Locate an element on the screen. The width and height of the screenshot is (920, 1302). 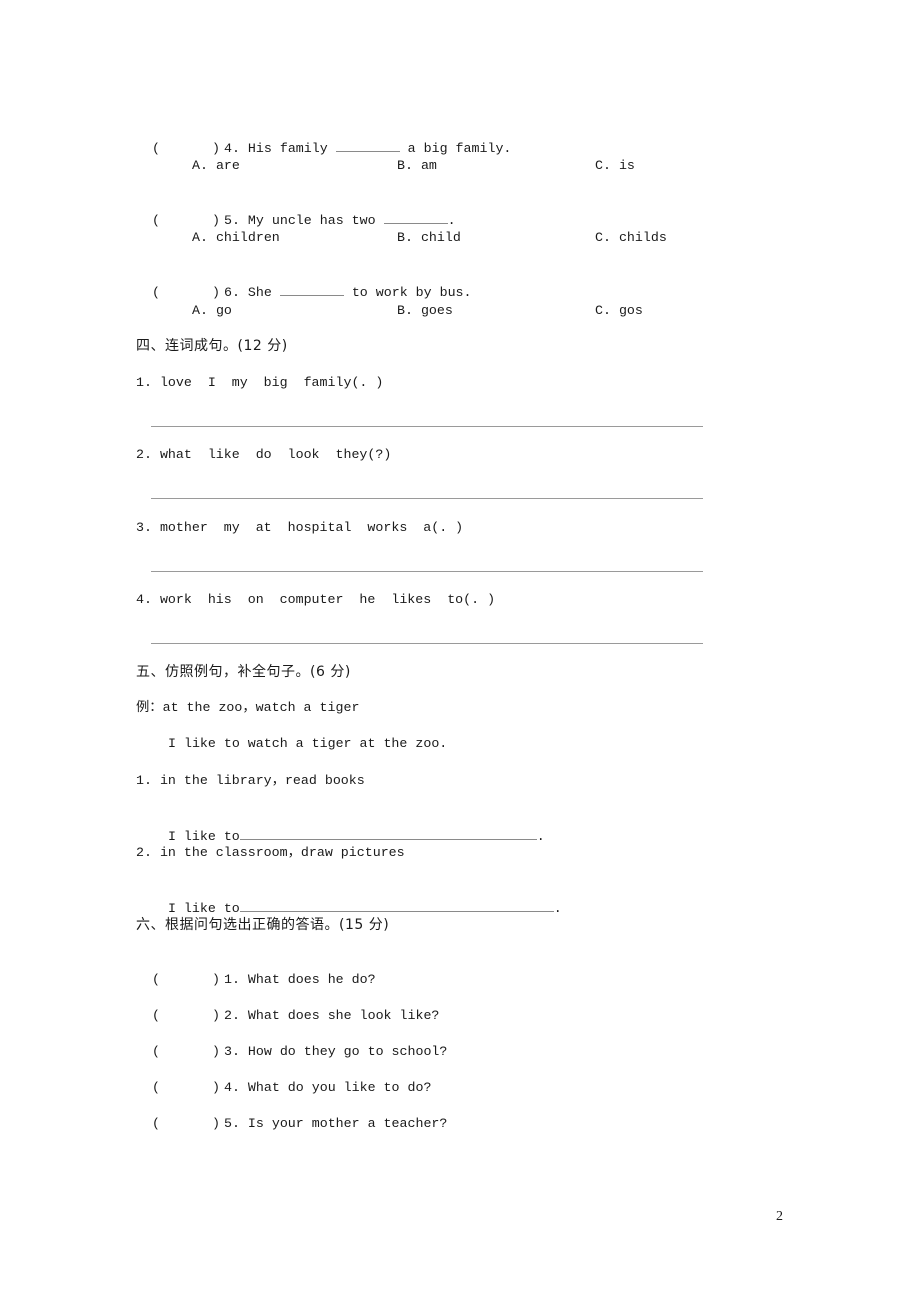
scramble-item-1: 1. love I my big family(. ) is located at coordinates (260, 382).